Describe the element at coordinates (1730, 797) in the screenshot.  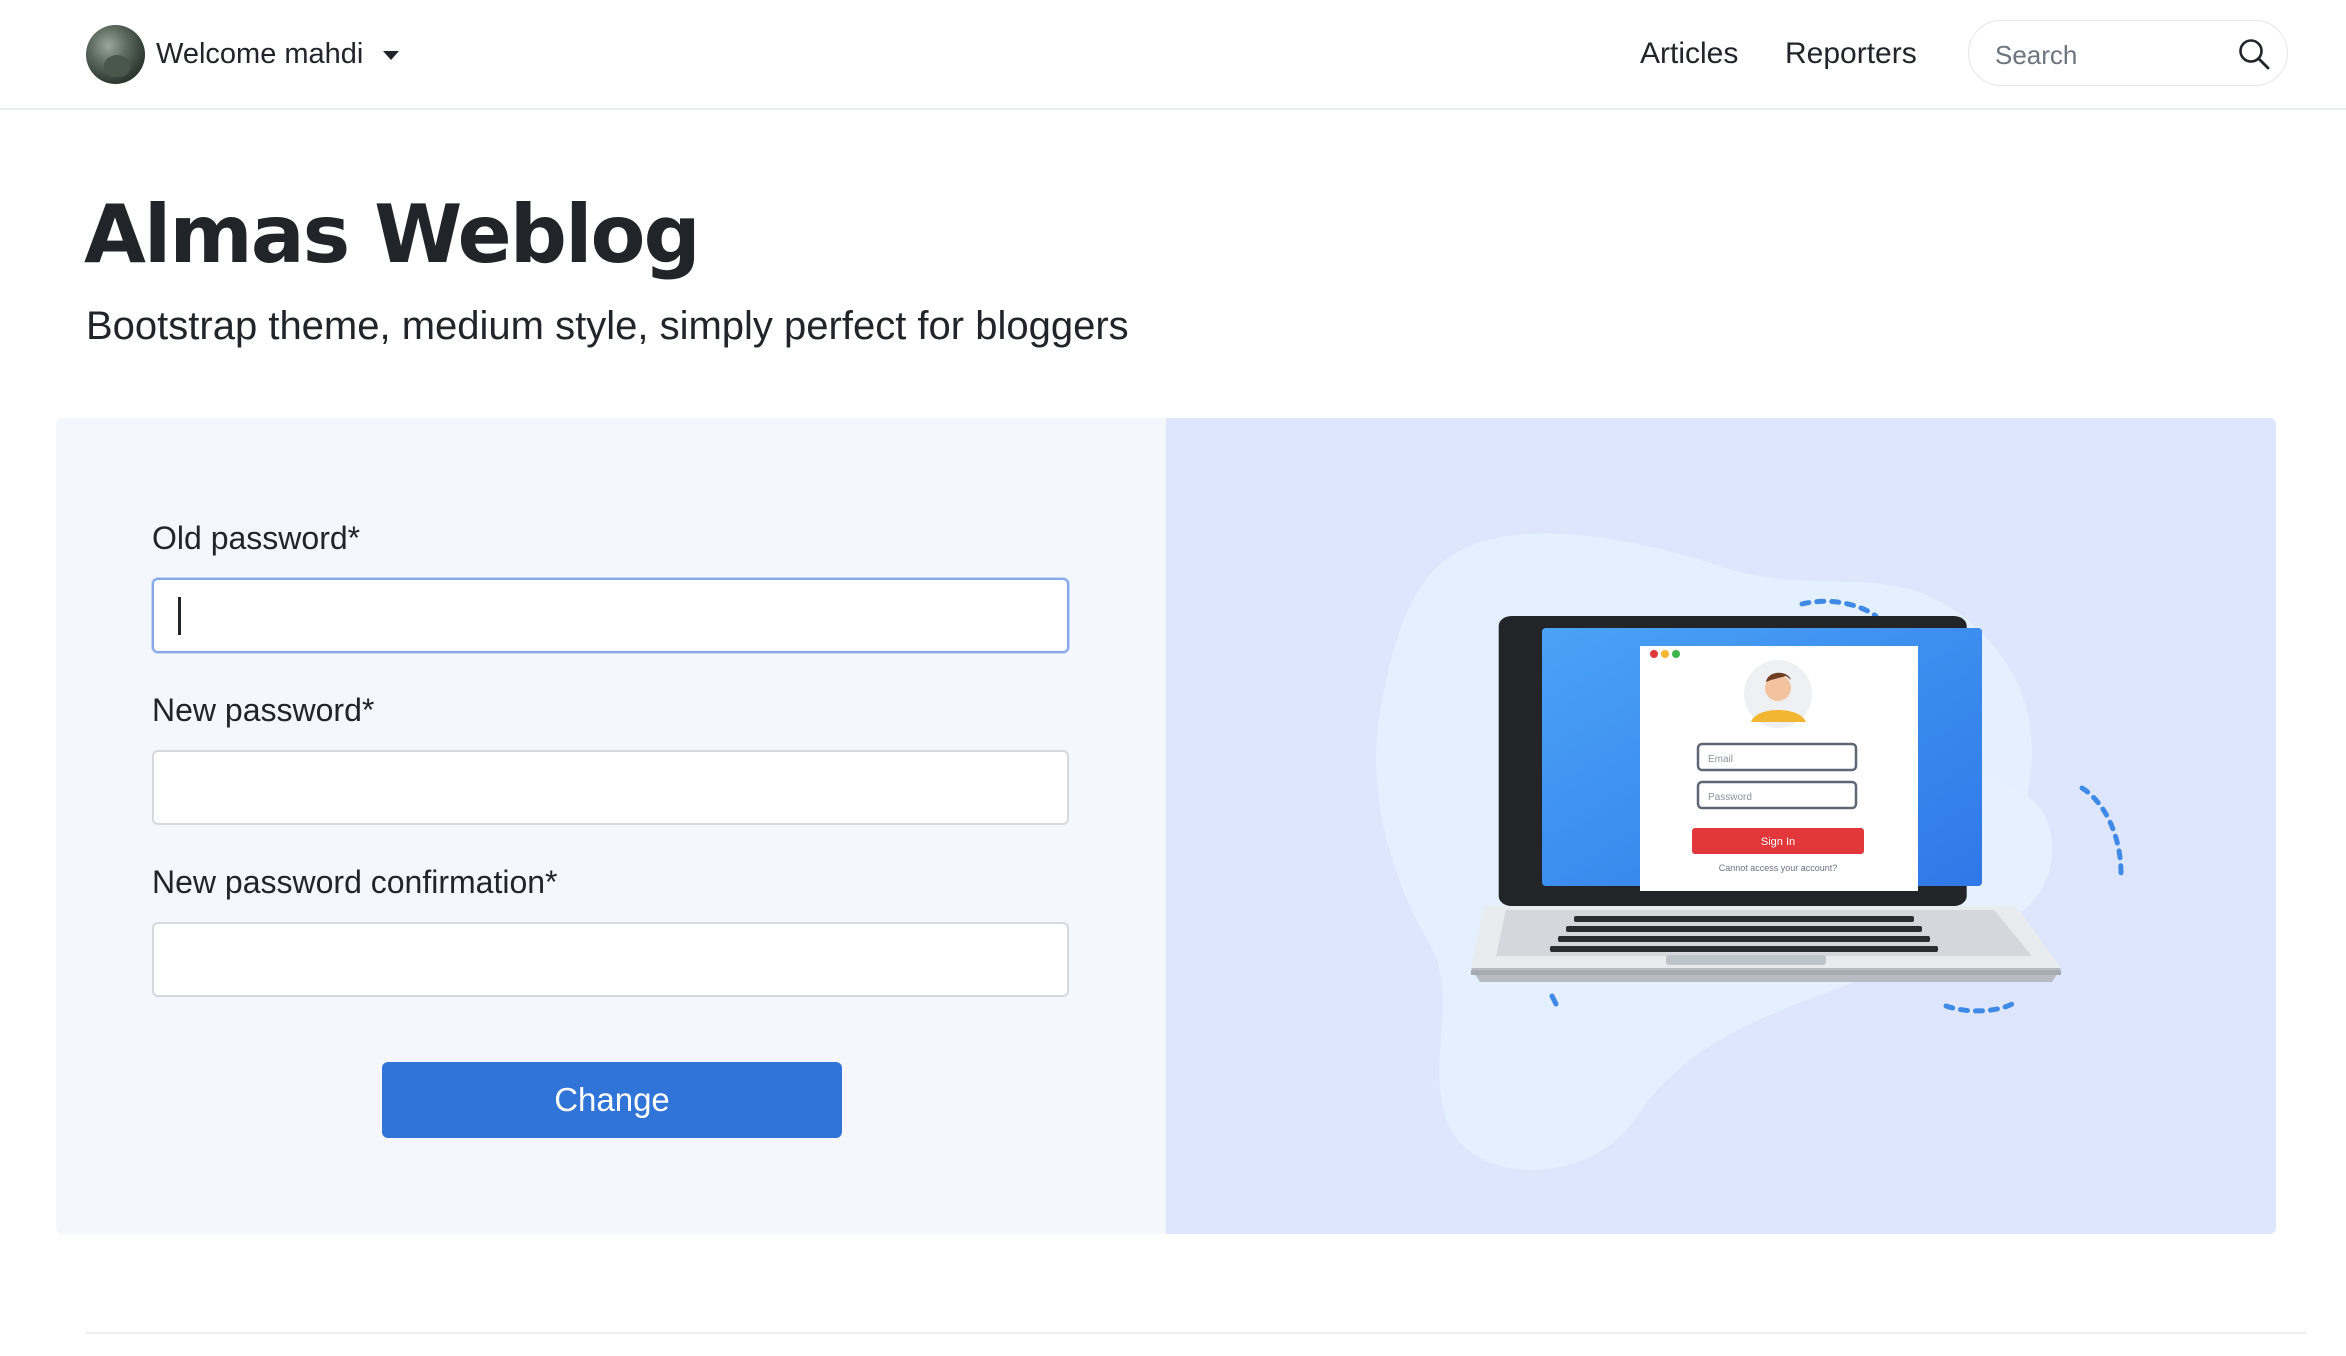
I see `illustration-password-text: Password` at that location.